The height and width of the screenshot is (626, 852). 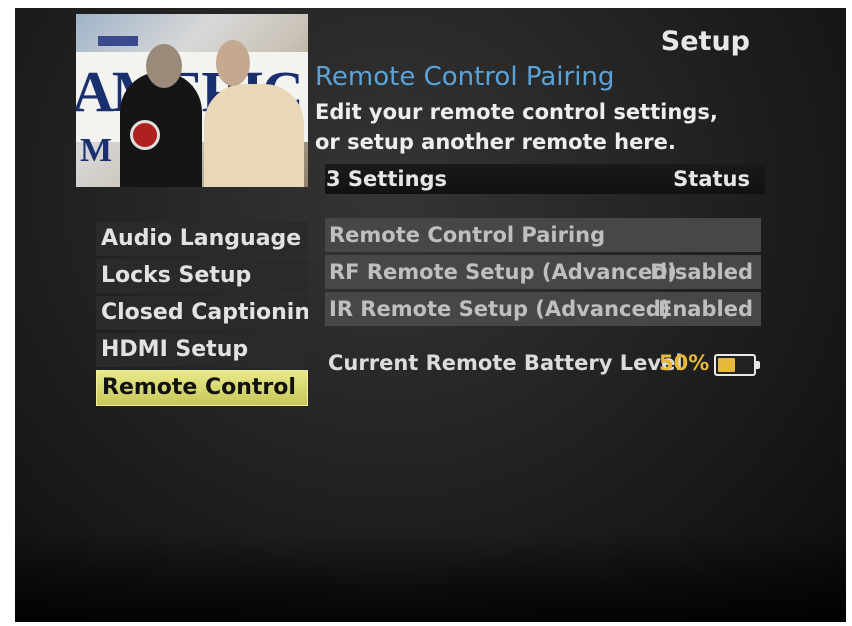 I want to click on menu-item-remote-control: Remote Control, so click(x=202, y=388).